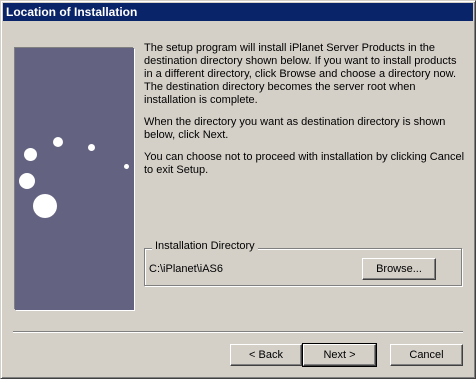 The height and width of the screenshot is (379, 476). I want to click on installation-directory-label: Installation Directory, so click(205, 246).